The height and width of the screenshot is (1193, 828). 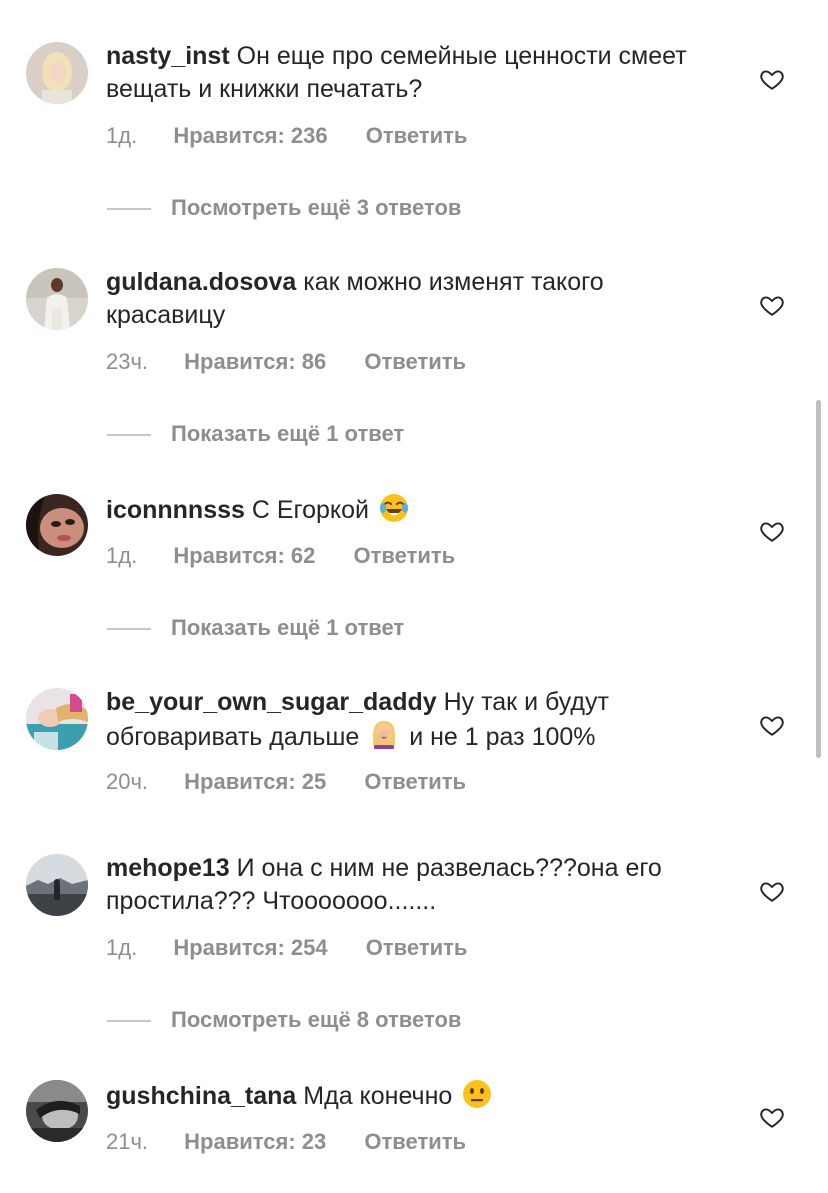 I want to click on view-replies-button: Посмотреть ещё 3 ответов, so click(x=284, y=208).